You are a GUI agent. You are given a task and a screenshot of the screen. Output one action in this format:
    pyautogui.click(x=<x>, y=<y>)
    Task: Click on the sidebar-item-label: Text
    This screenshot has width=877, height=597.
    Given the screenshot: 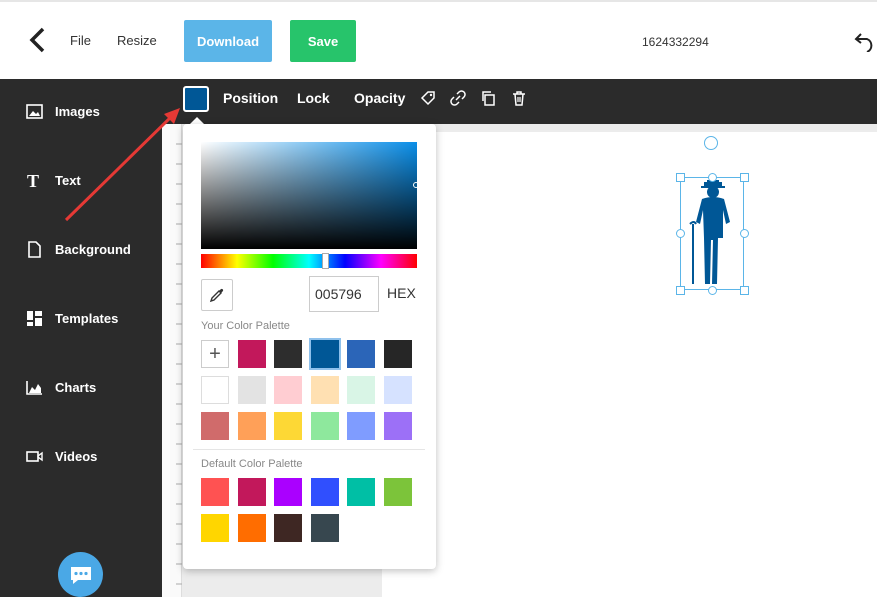 What is the action you would take?
    pyautogui.click(x=68, y=180)
    